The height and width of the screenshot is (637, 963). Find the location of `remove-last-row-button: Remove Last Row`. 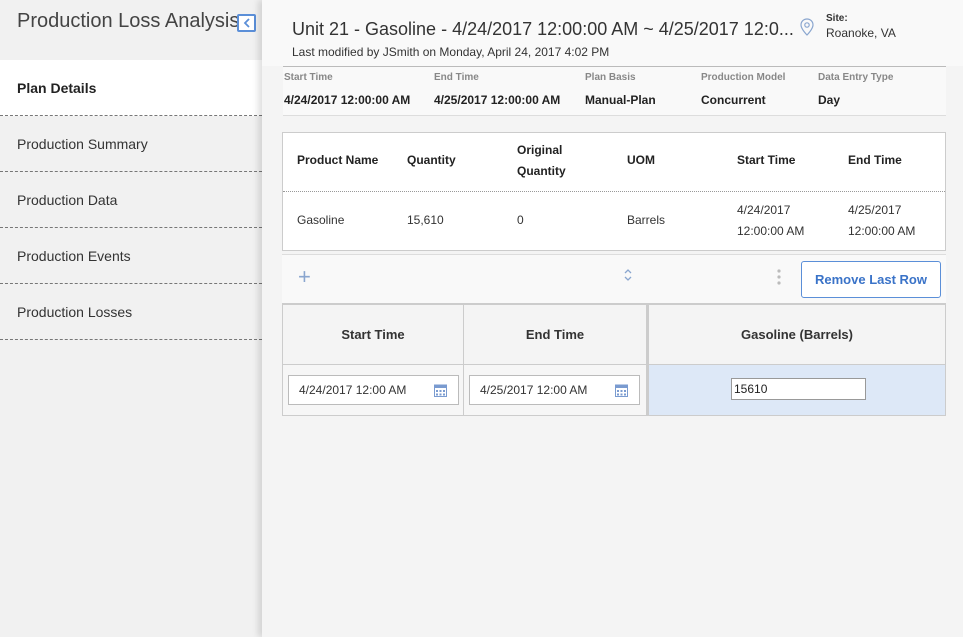

remove-last-row-button: Remove Last Row is located at coordinates (871, 279).